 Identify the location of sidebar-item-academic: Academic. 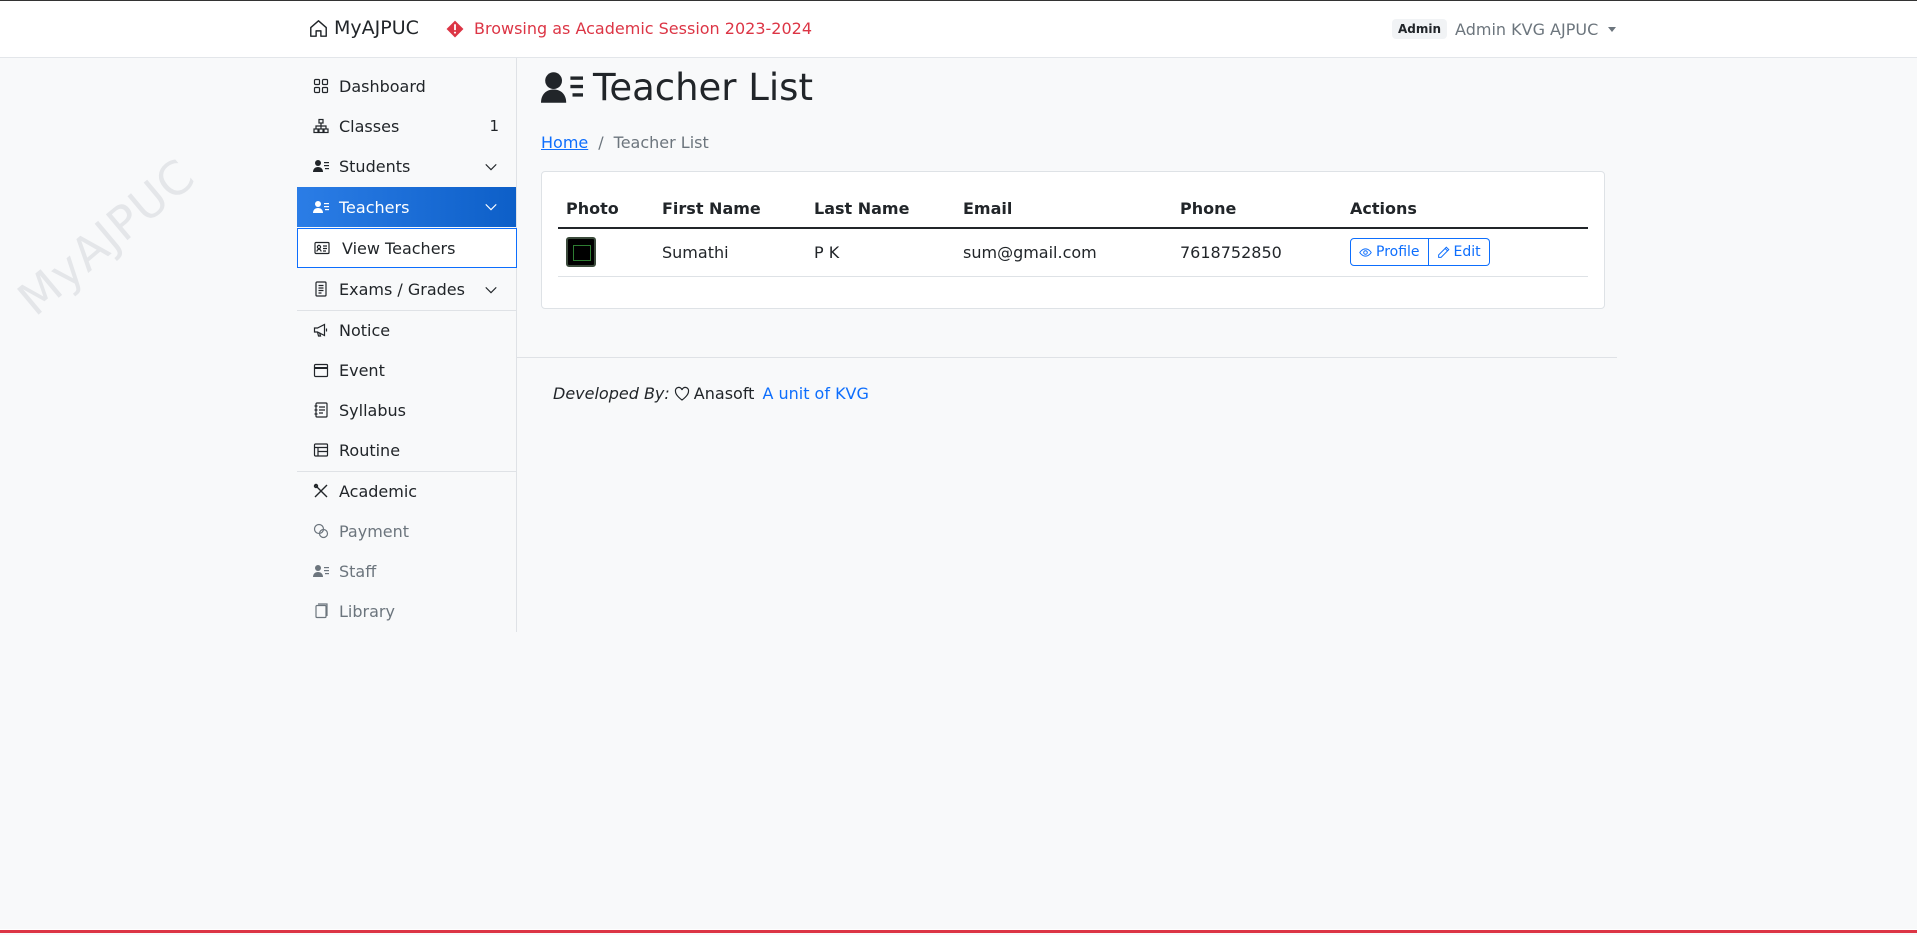
(406, 491).